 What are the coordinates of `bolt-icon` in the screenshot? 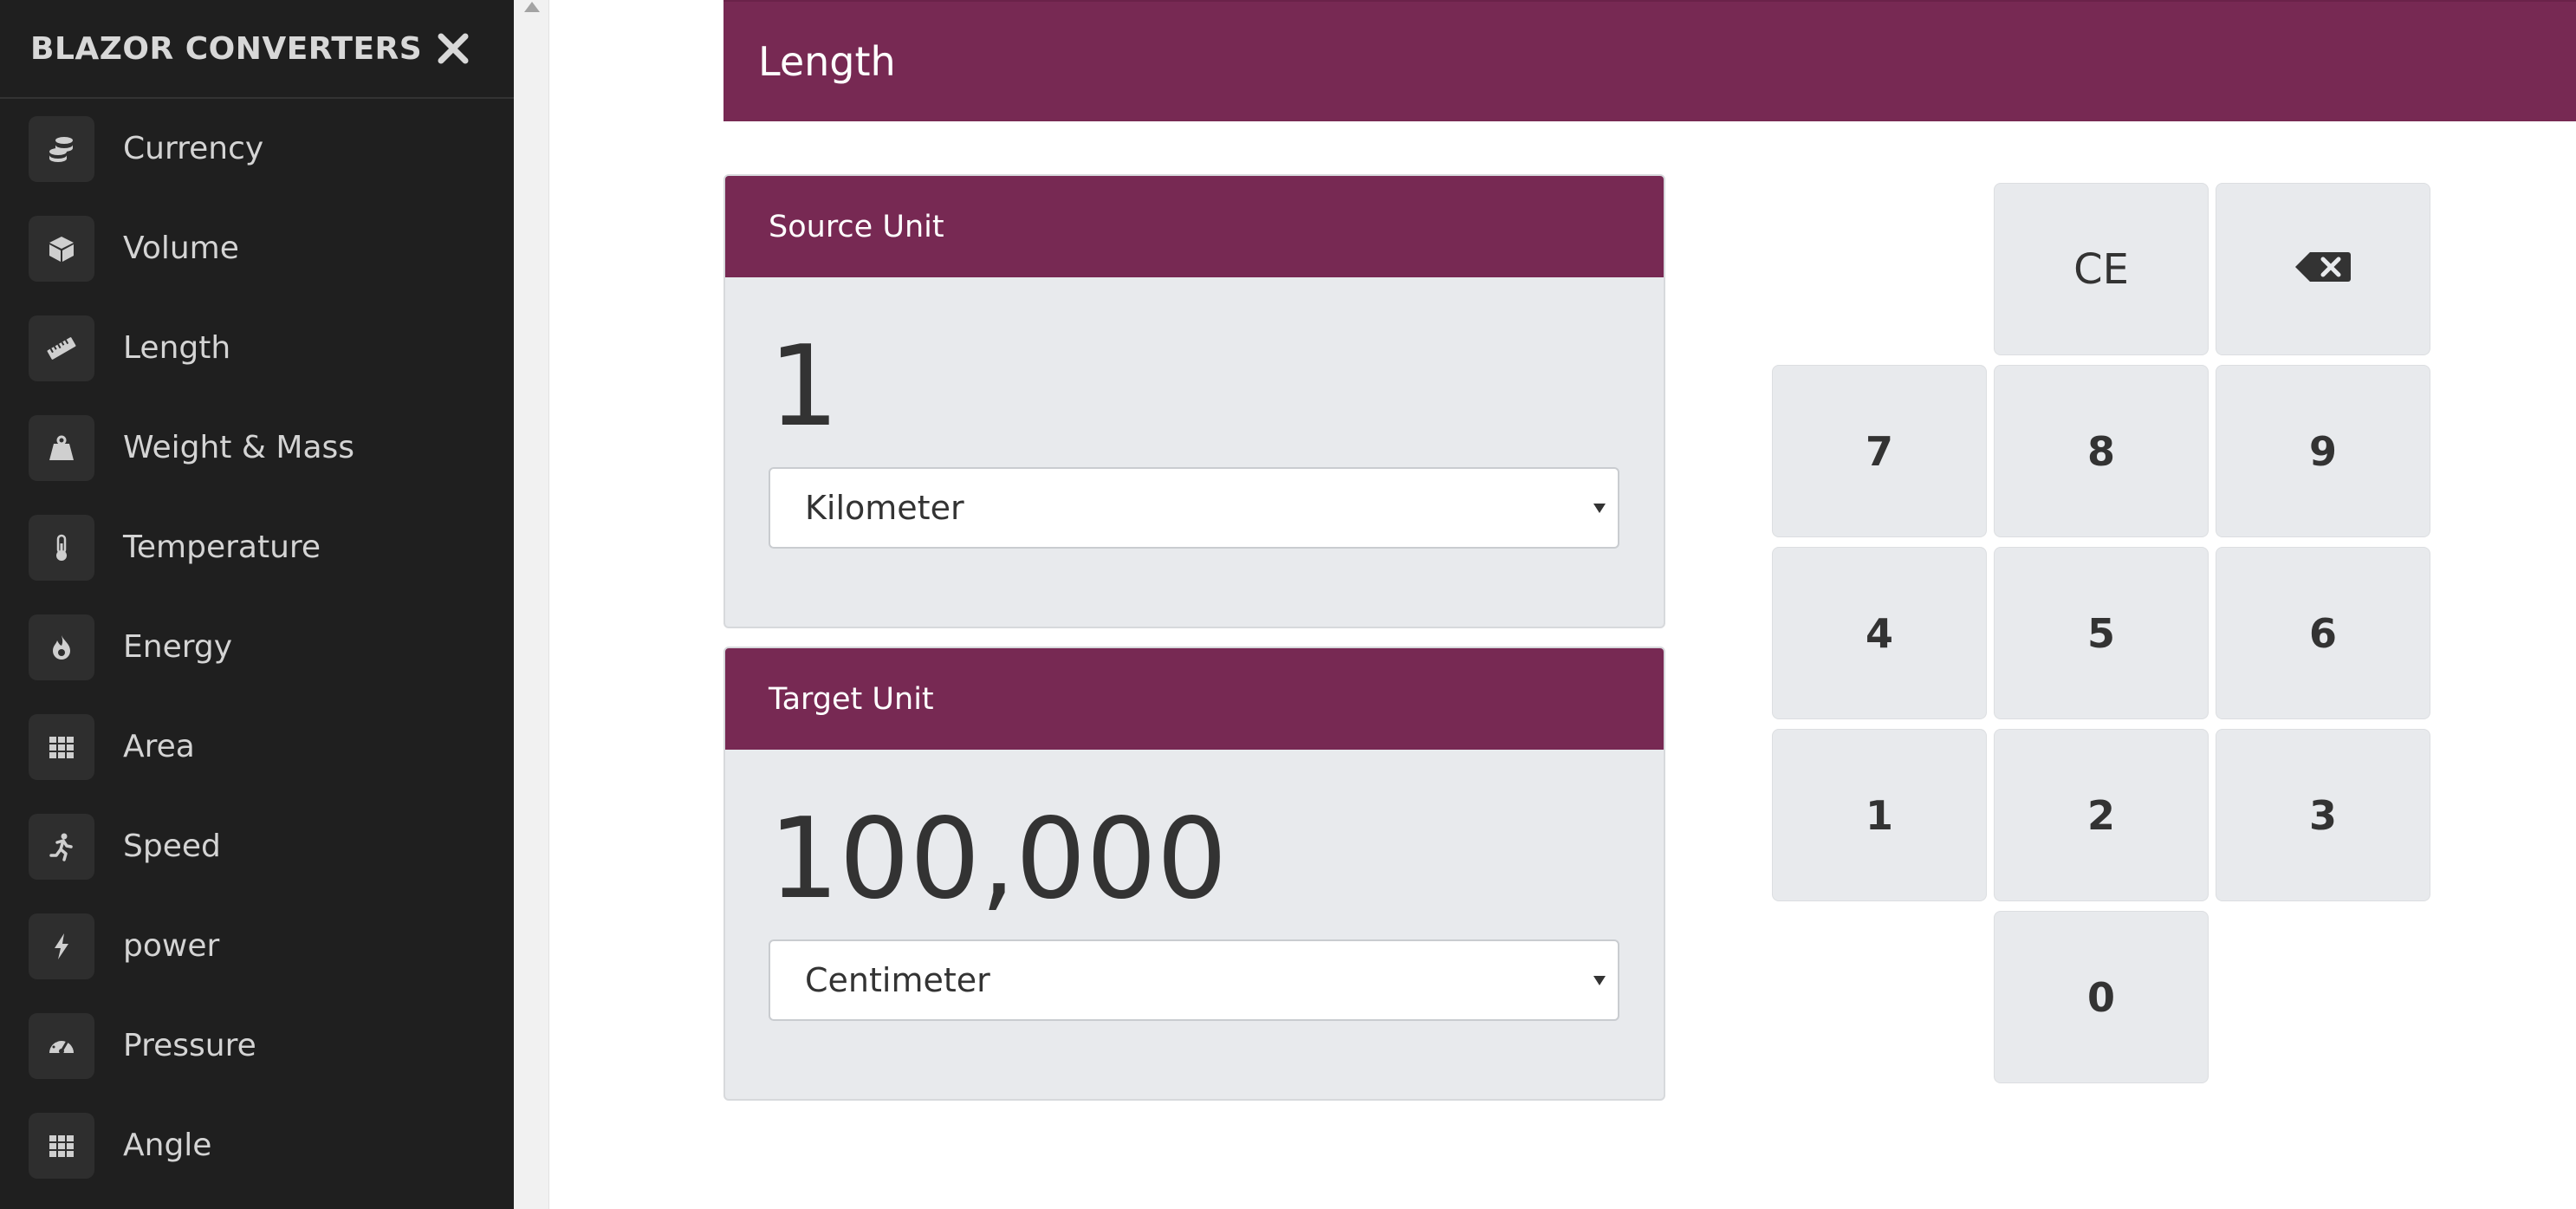 It's located at (62, 946).